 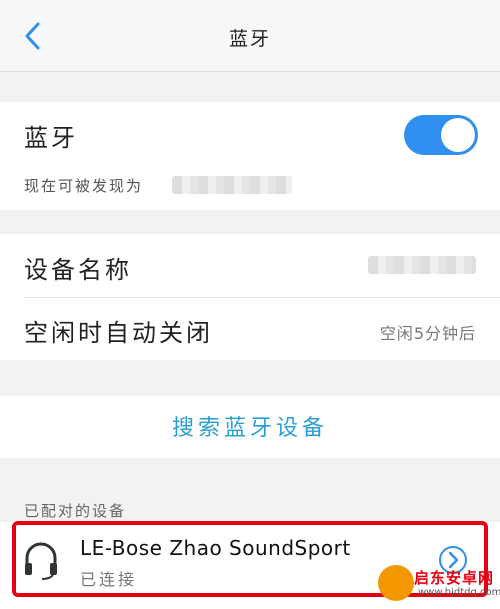 I want to click on top-bar: 蓝牙, so click(x=250, y=36).